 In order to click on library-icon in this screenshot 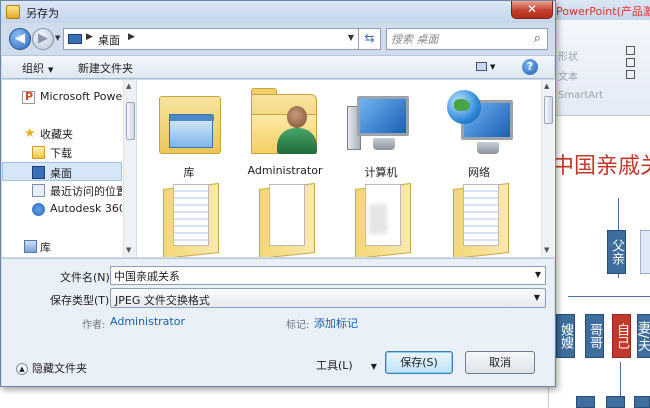, I will do `click(30, 246)`.